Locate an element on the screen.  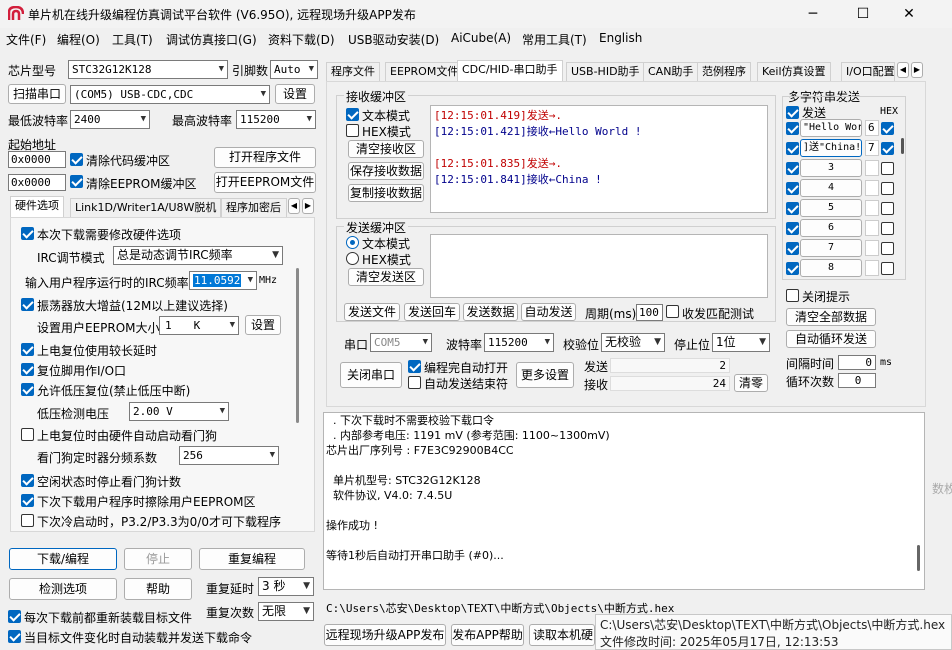
multi-row-number: 7 is located at coordinates (872, 148).